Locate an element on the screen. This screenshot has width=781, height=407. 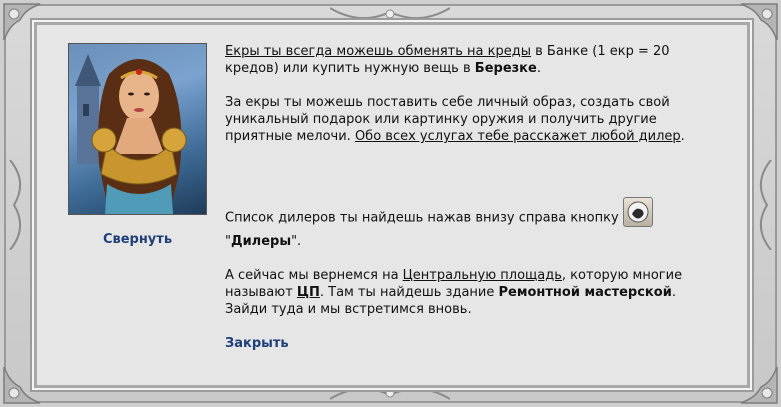
dealers-button is located at coordinates (637, 212).